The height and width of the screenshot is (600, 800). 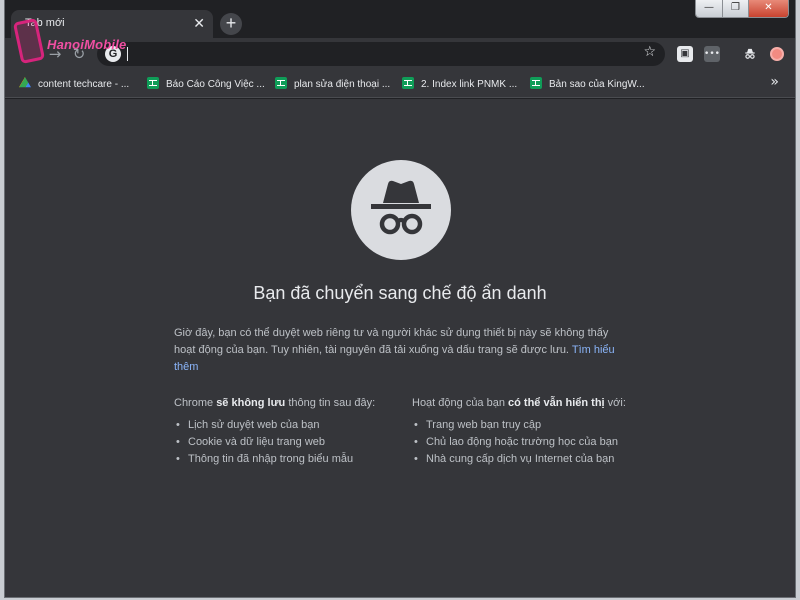 I want to click on intro-text: Chrome, so click(x=194, y=403).